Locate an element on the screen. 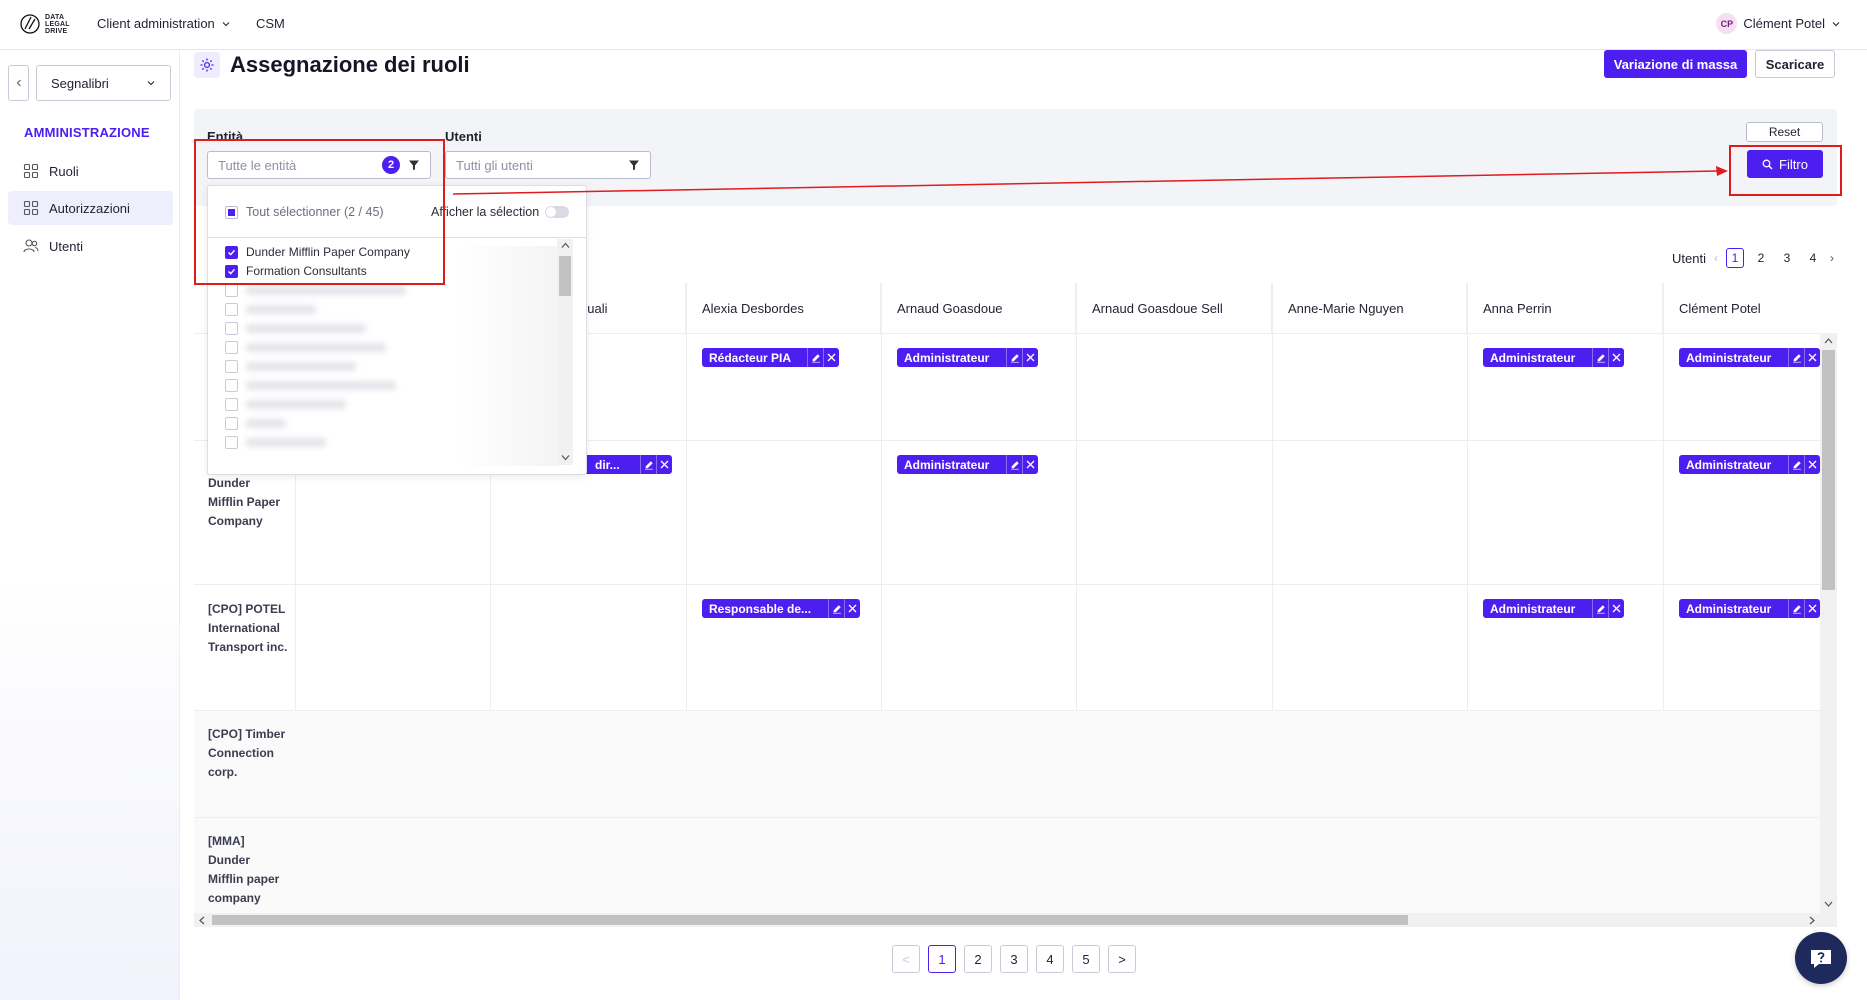 This screenshot has height=1000, width=1867. scroll-left-icon is located at coordinates (202, 920).